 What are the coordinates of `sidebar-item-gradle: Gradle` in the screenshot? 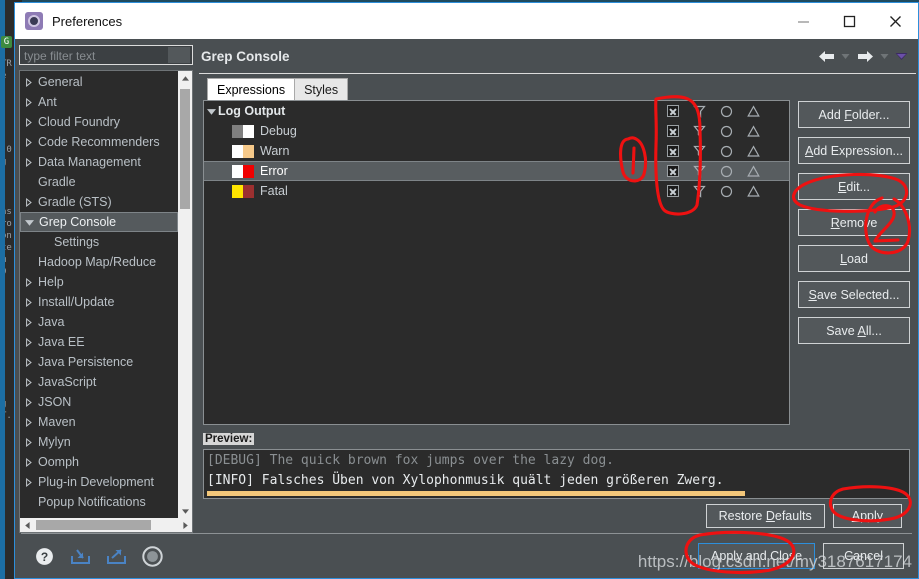 It's located at (99, 182).